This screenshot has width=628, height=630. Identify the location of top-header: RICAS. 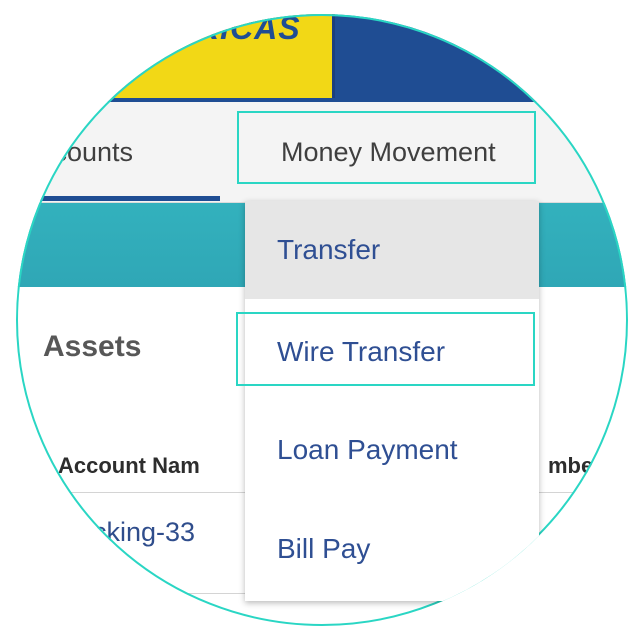
(322, 58).